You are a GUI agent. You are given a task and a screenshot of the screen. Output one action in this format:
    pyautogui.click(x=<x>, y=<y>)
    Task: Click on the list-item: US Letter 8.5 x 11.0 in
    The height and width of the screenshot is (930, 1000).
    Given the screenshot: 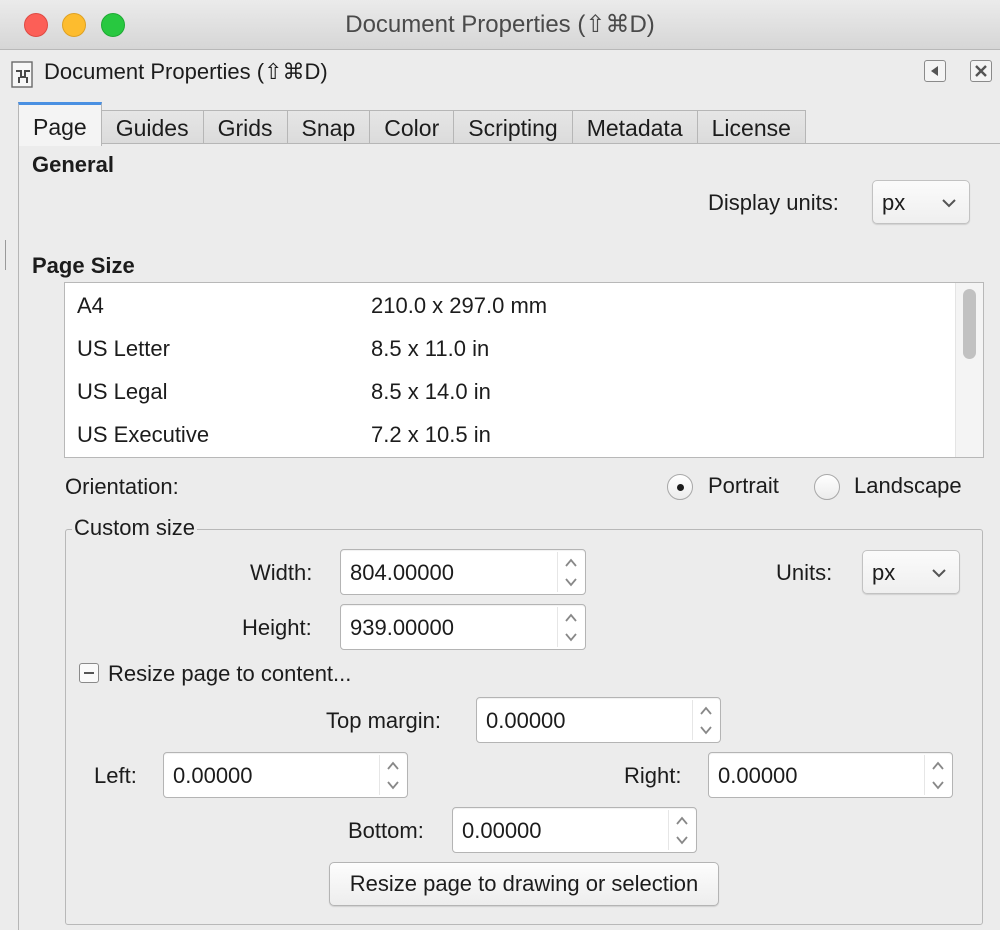 What is the action you would take?
    pyautogui.click(x=510, y=349)
    